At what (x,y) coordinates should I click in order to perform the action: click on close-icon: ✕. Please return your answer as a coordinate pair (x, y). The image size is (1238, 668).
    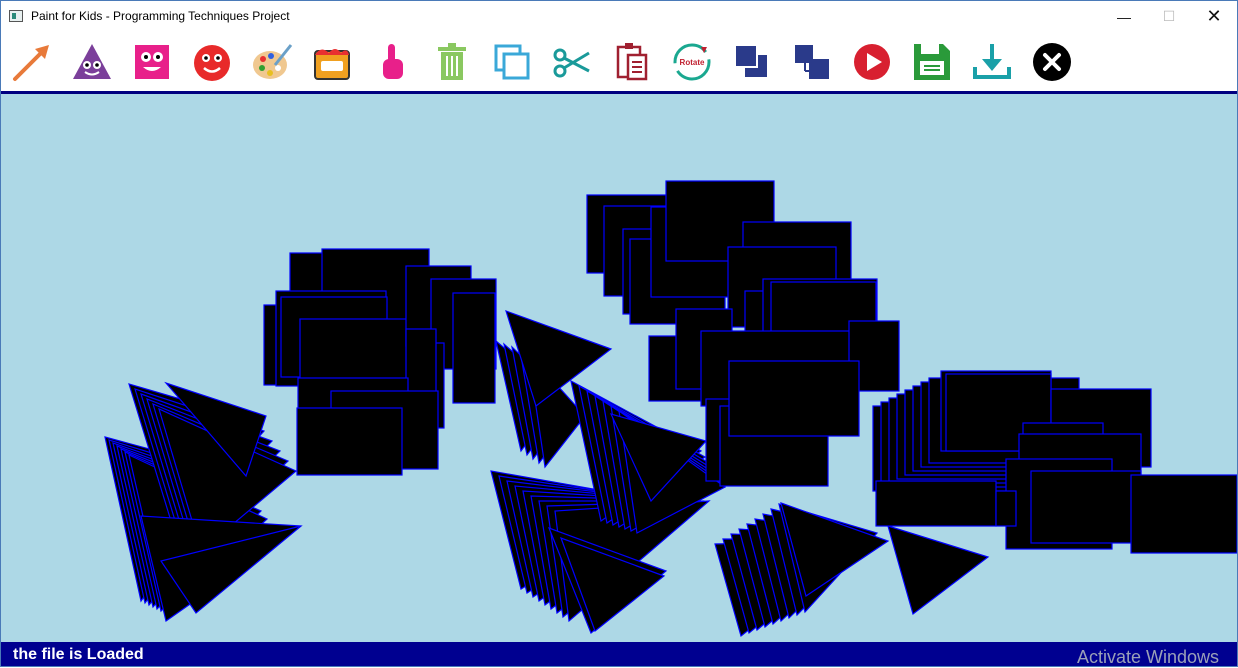
    Looking at the image, I should click on (1214, 16).